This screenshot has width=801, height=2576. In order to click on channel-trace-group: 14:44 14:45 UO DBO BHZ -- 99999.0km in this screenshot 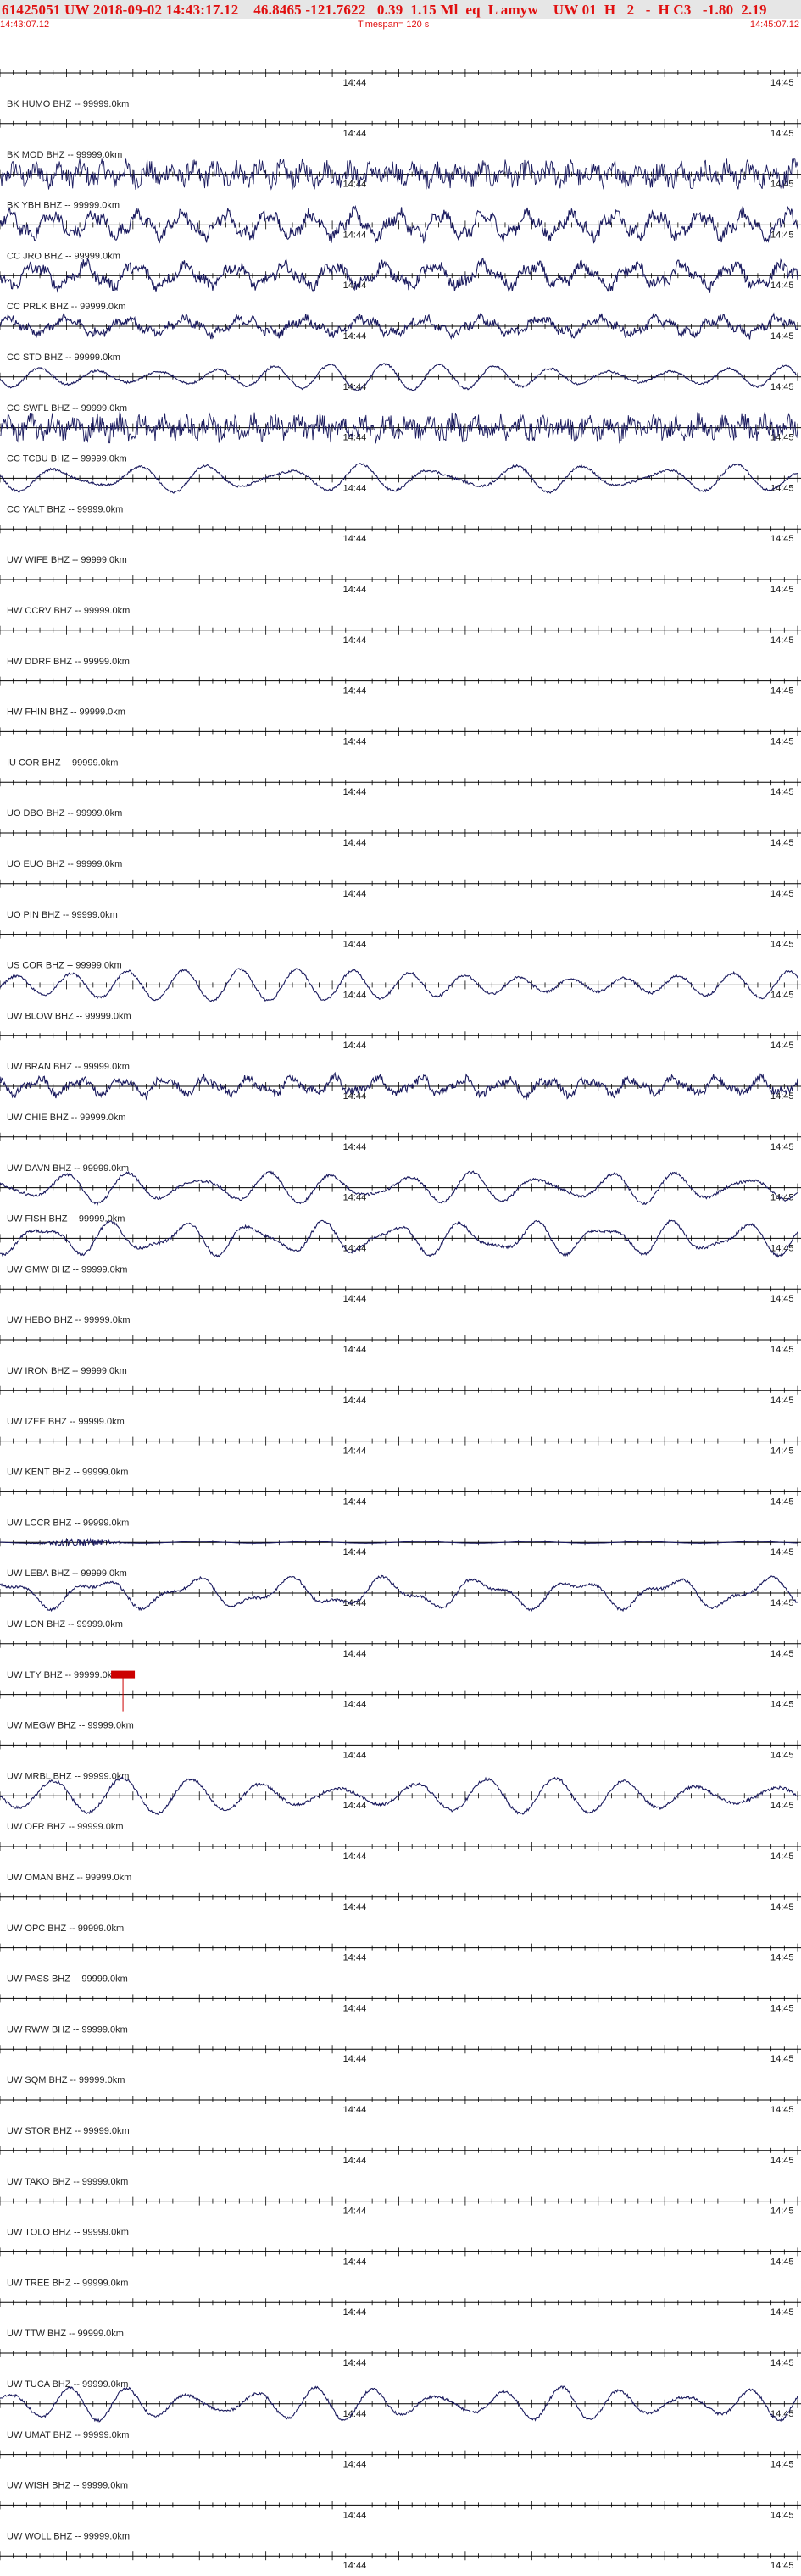, I will do `click(400, 798)`.